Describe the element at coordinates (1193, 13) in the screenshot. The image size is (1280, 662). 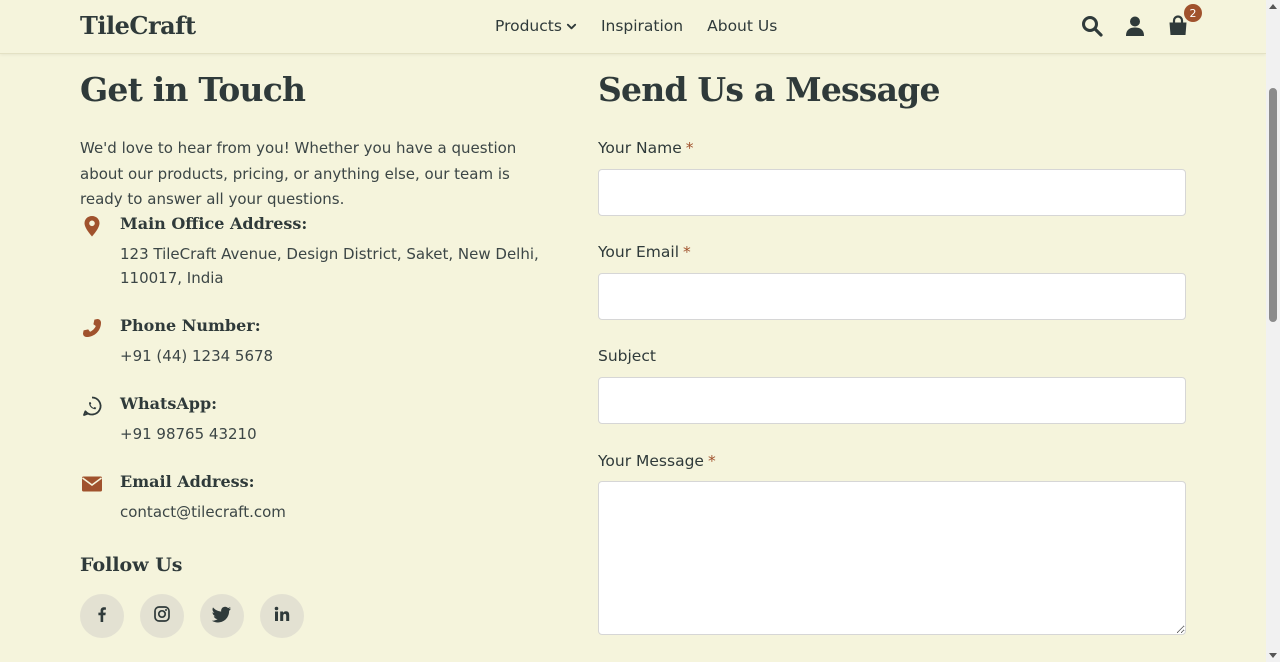
I see `cart-count-badge: 2` at that location.